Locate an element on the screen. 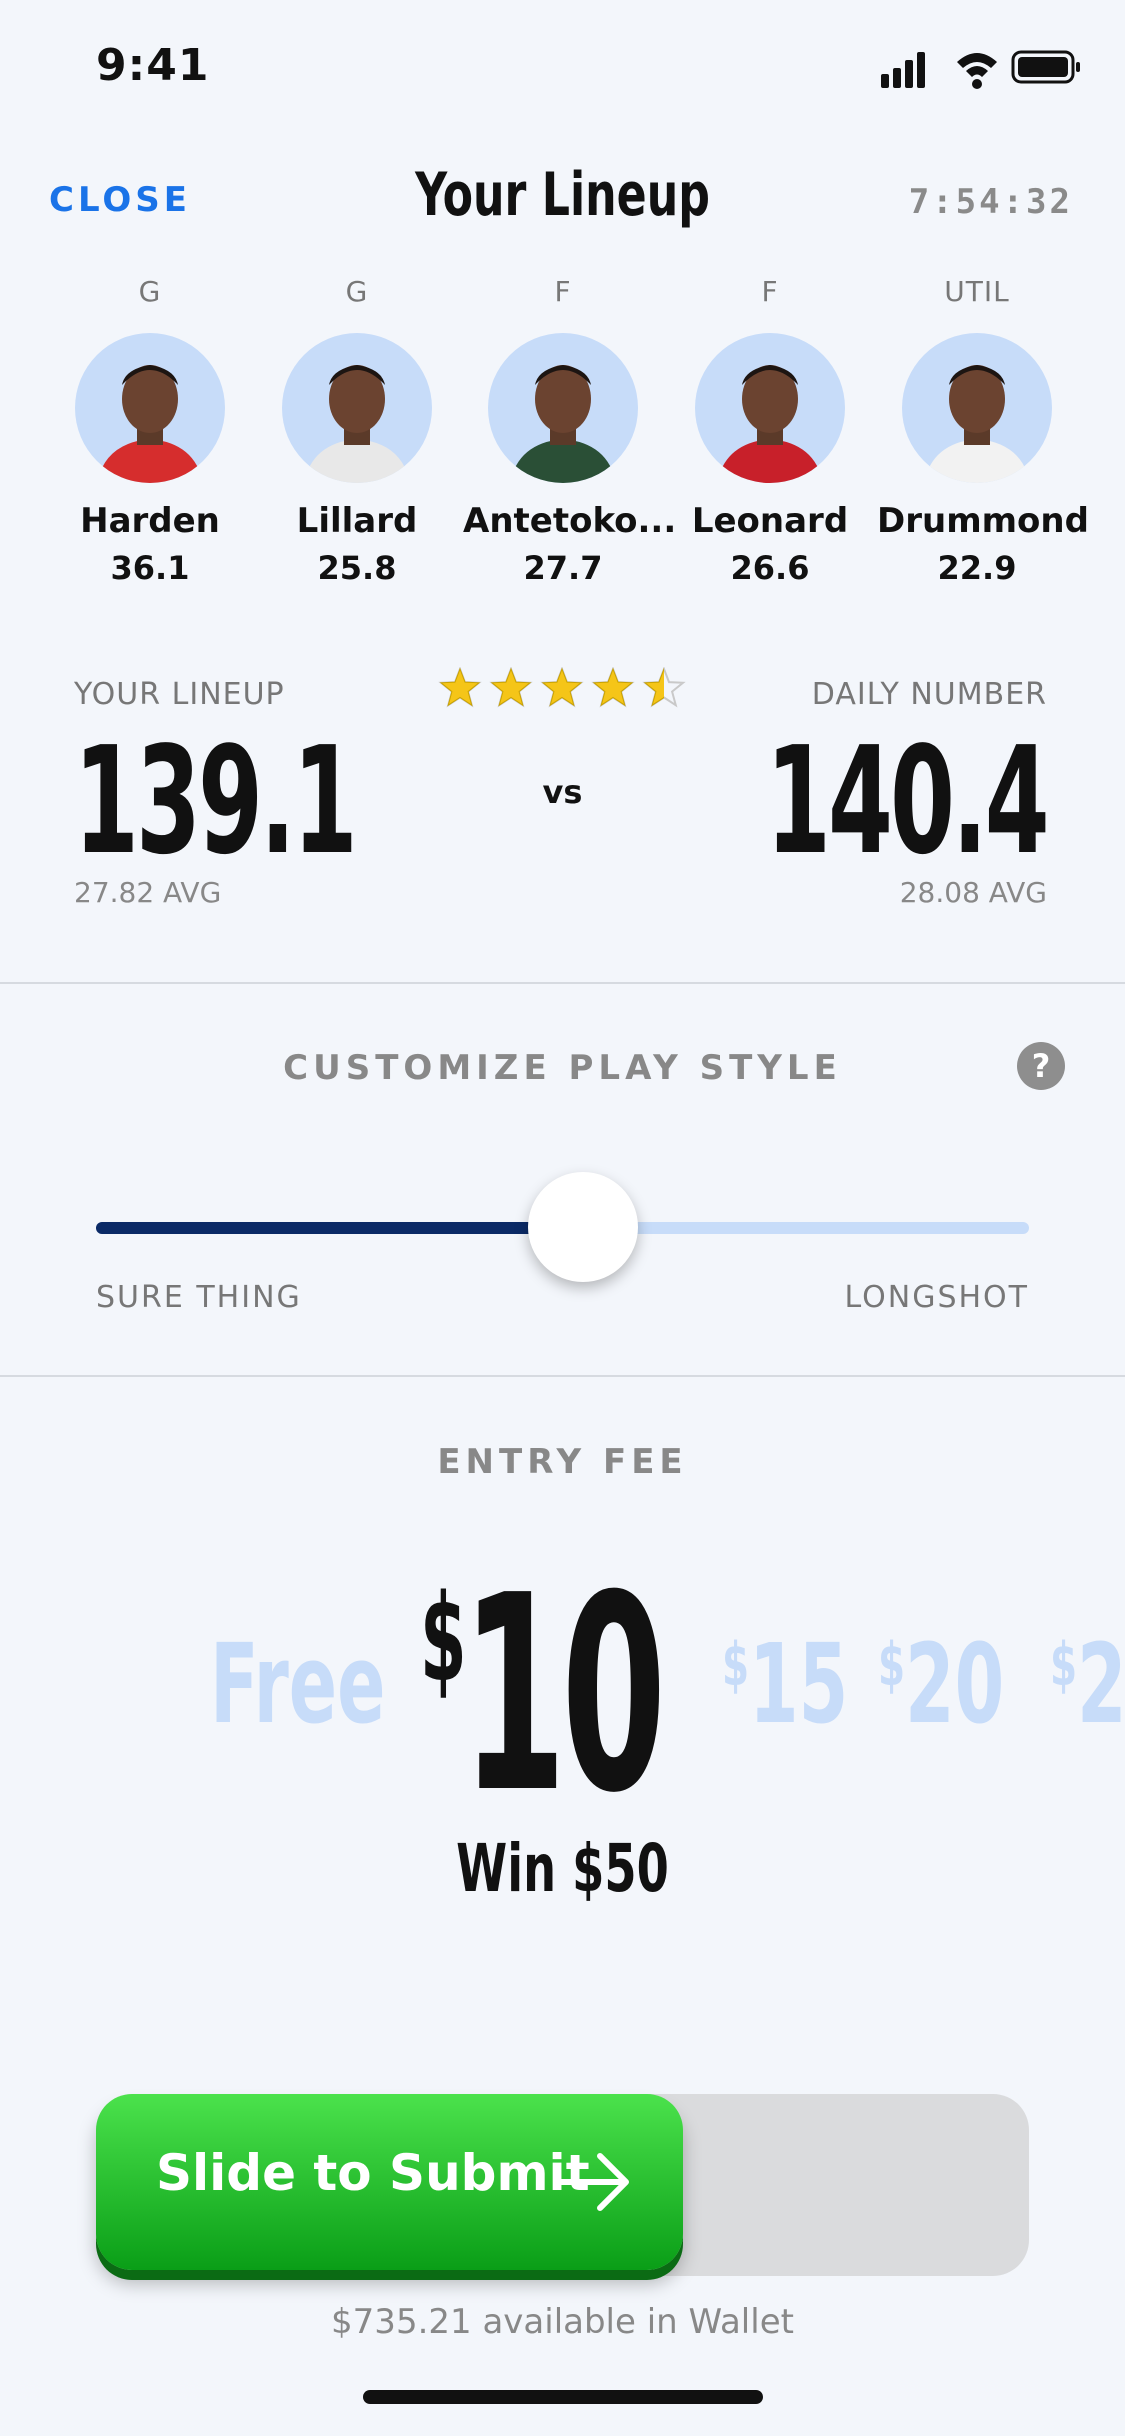 The width and height of the screenshot is (1125, 2436). player-position: UTIL is located at coordinates (977, 291).